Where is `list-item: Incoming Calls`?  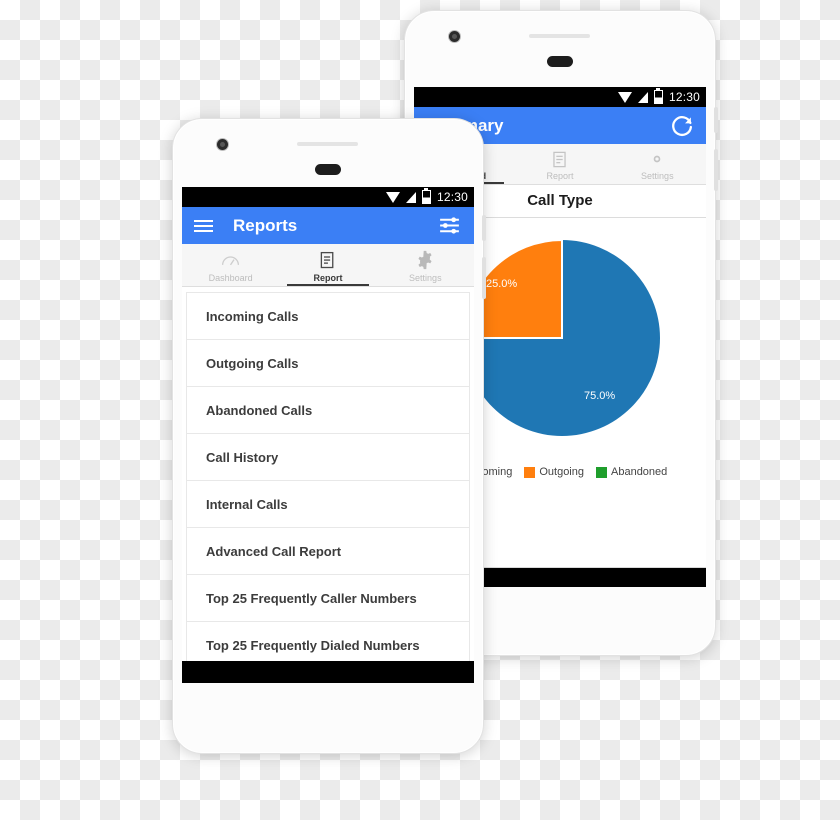
list-item: Incoming Calls is located at coordinates (328, 316).